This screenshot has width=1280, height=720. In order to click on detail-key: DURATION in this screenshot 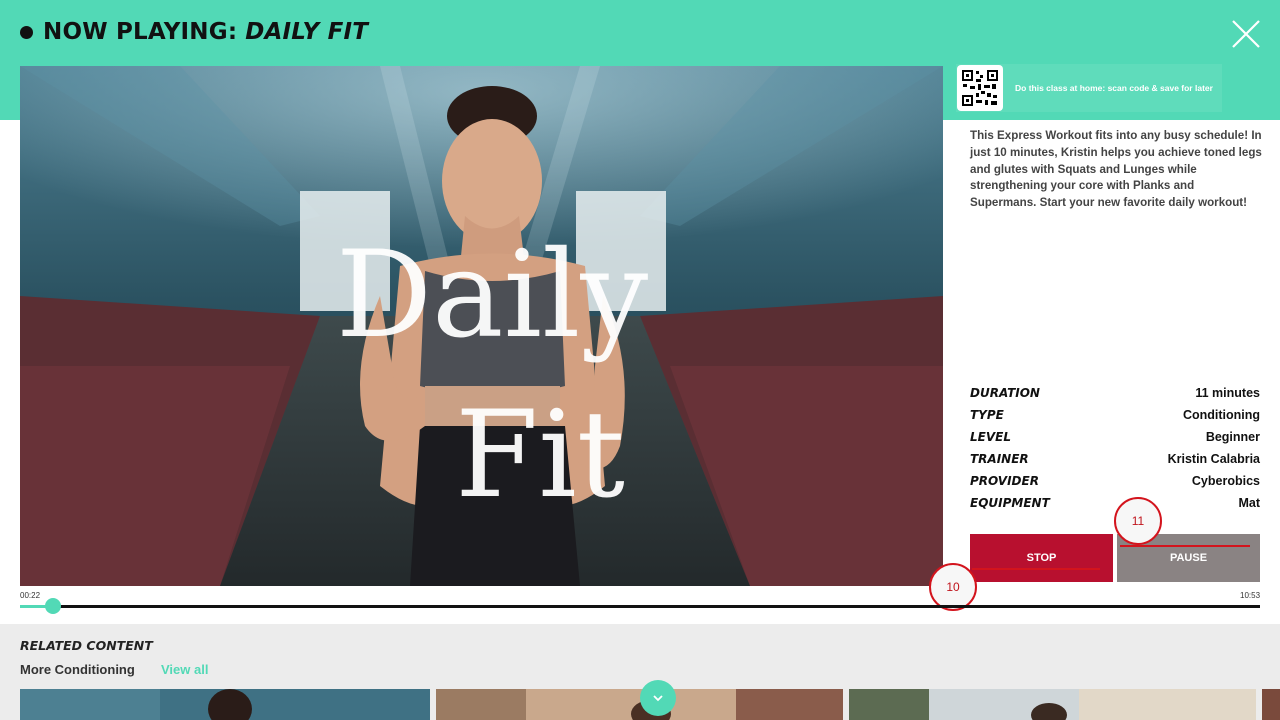, I will do `click(1005, 393)`.